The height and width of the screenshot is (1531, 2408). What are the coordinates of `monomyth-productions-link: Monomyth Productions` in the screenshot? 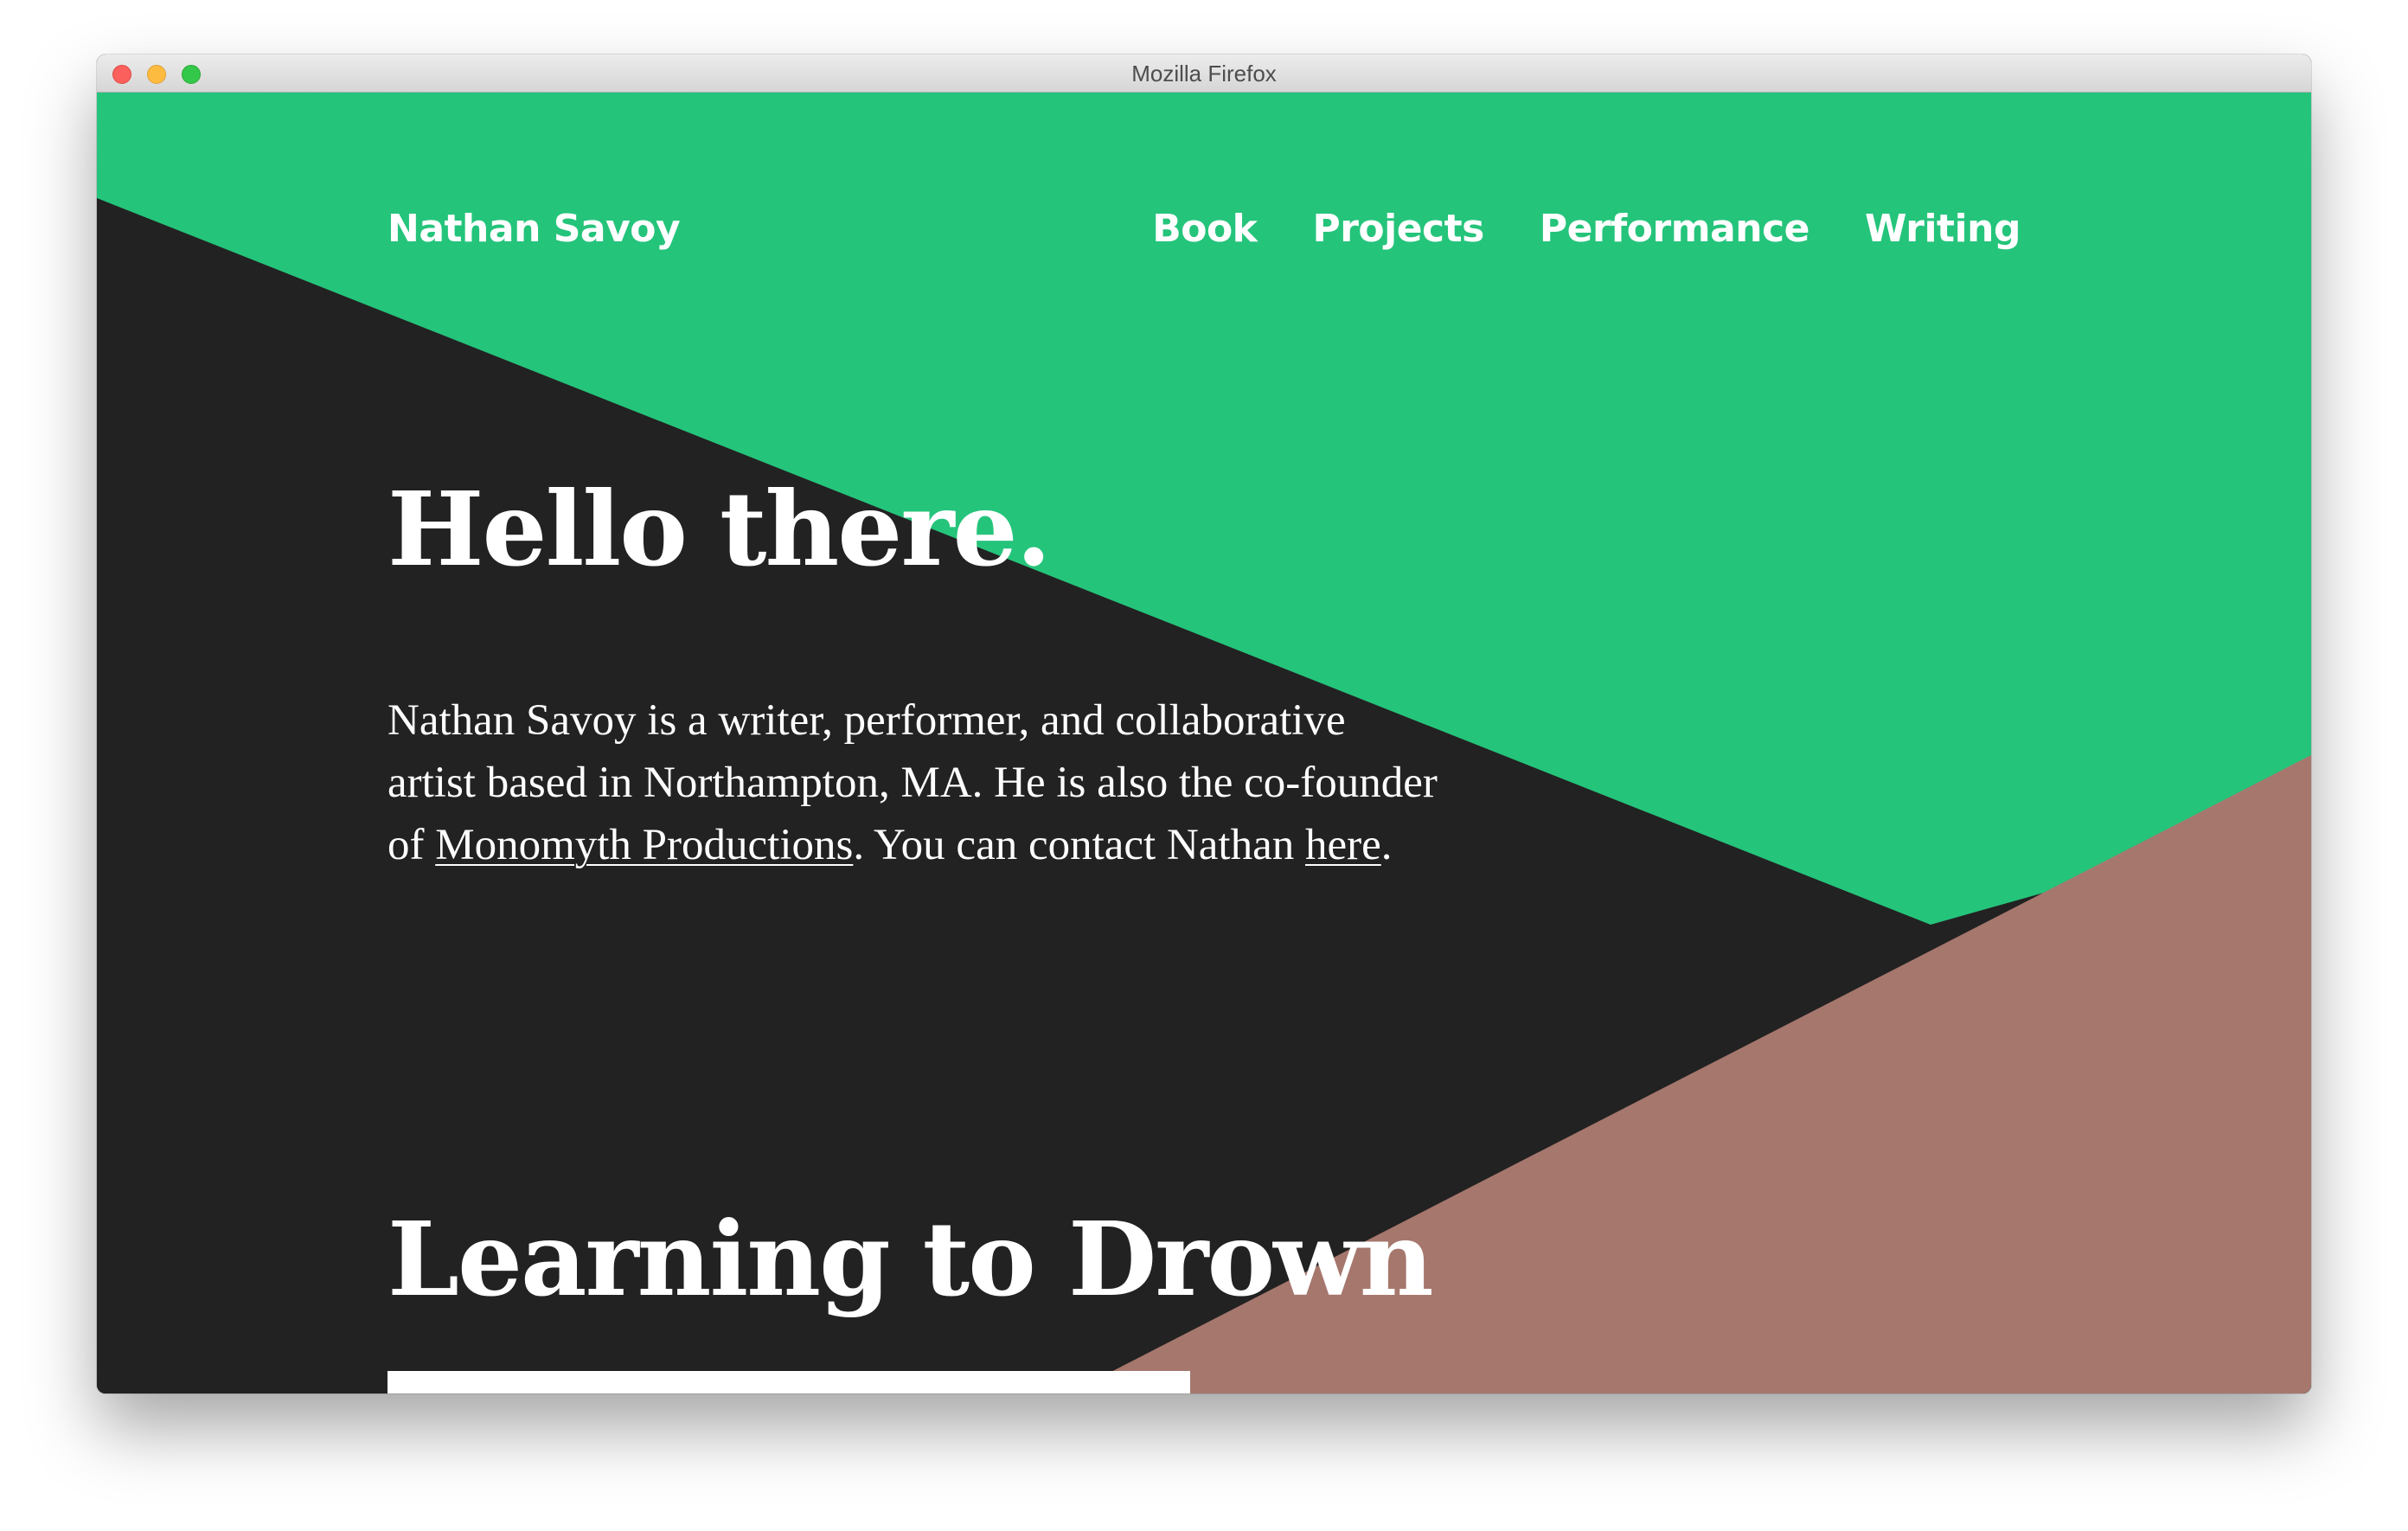 It's located at (644, 845).